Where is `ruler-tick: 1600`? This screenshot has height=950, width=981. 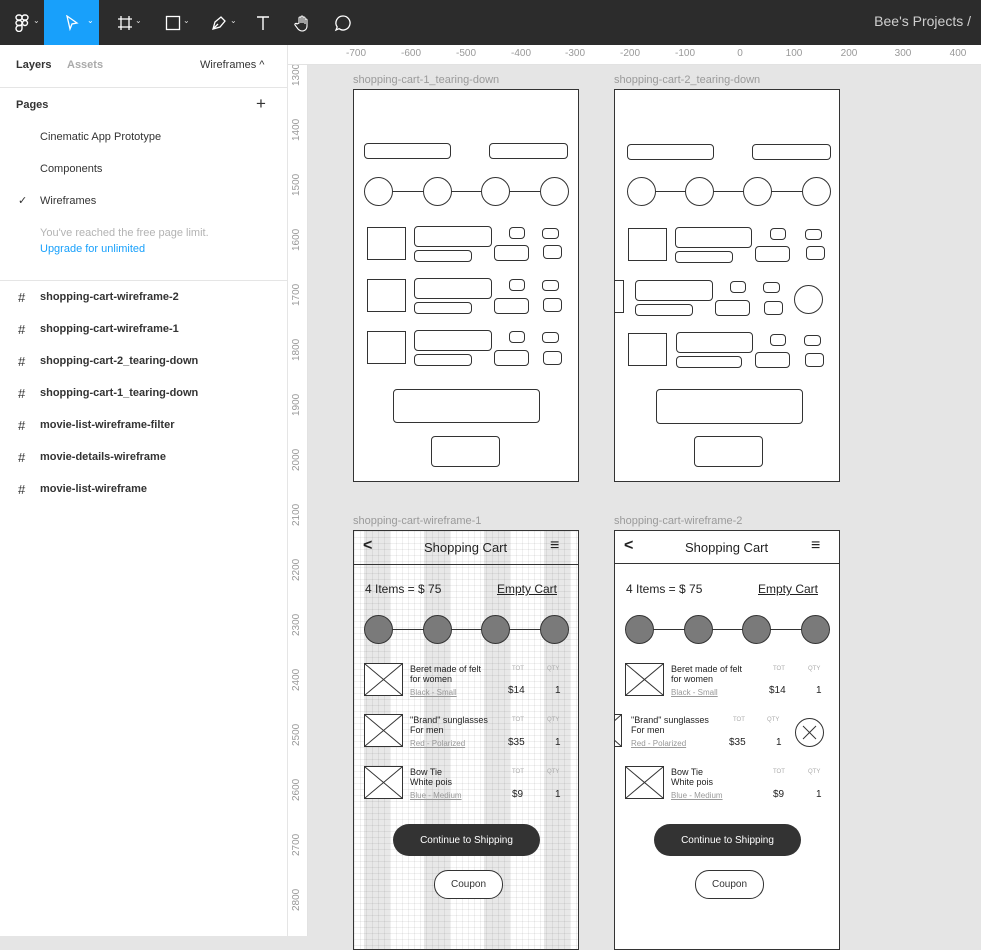
ruler-tick: 1600 is located at coordinates (296, 239).